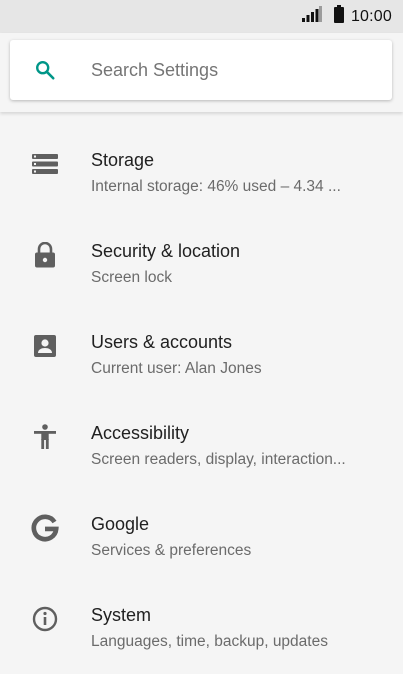  I want to click on signal-icon, so click(311, 16).